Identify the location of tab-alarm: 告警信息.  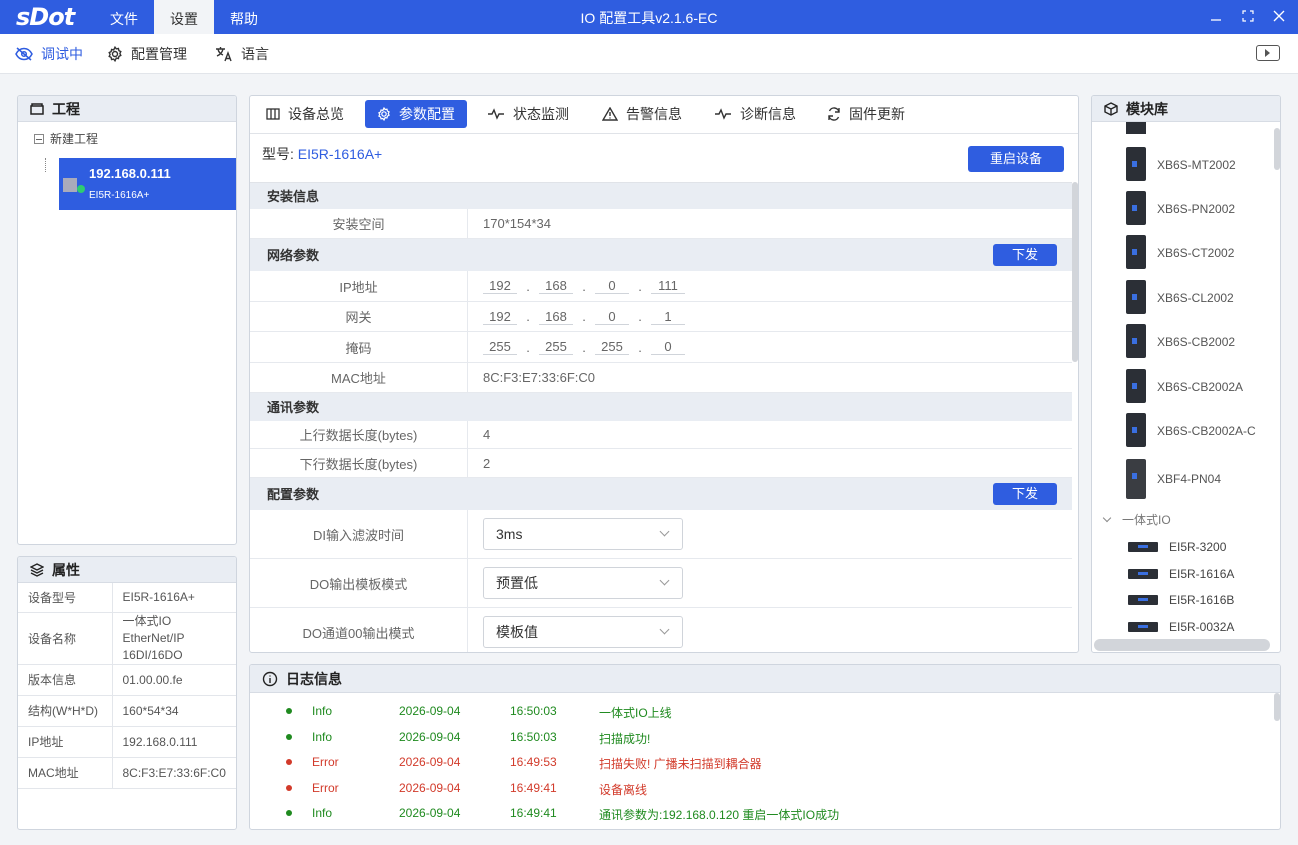
(642, 114).